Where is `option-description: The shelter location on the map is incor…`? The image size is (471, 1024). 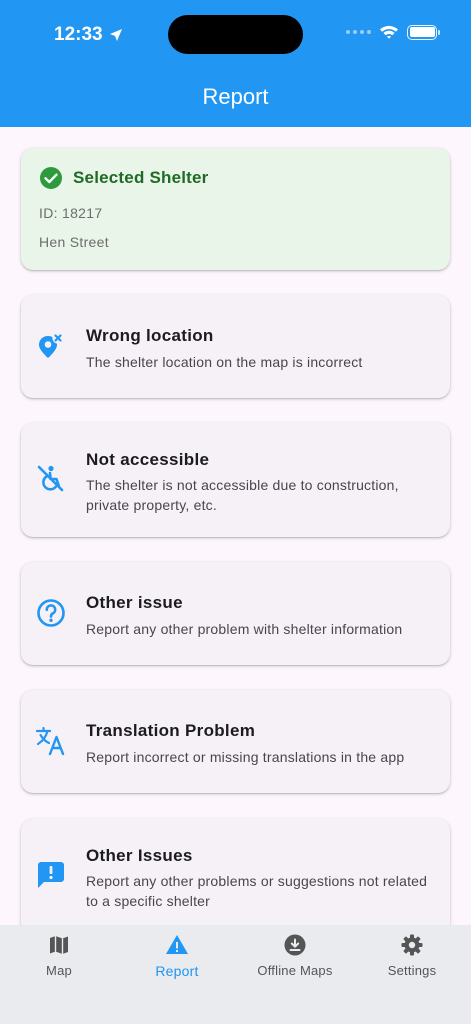 option-description: The shelter location on the map is incor… is located at coordinates (224, 362).